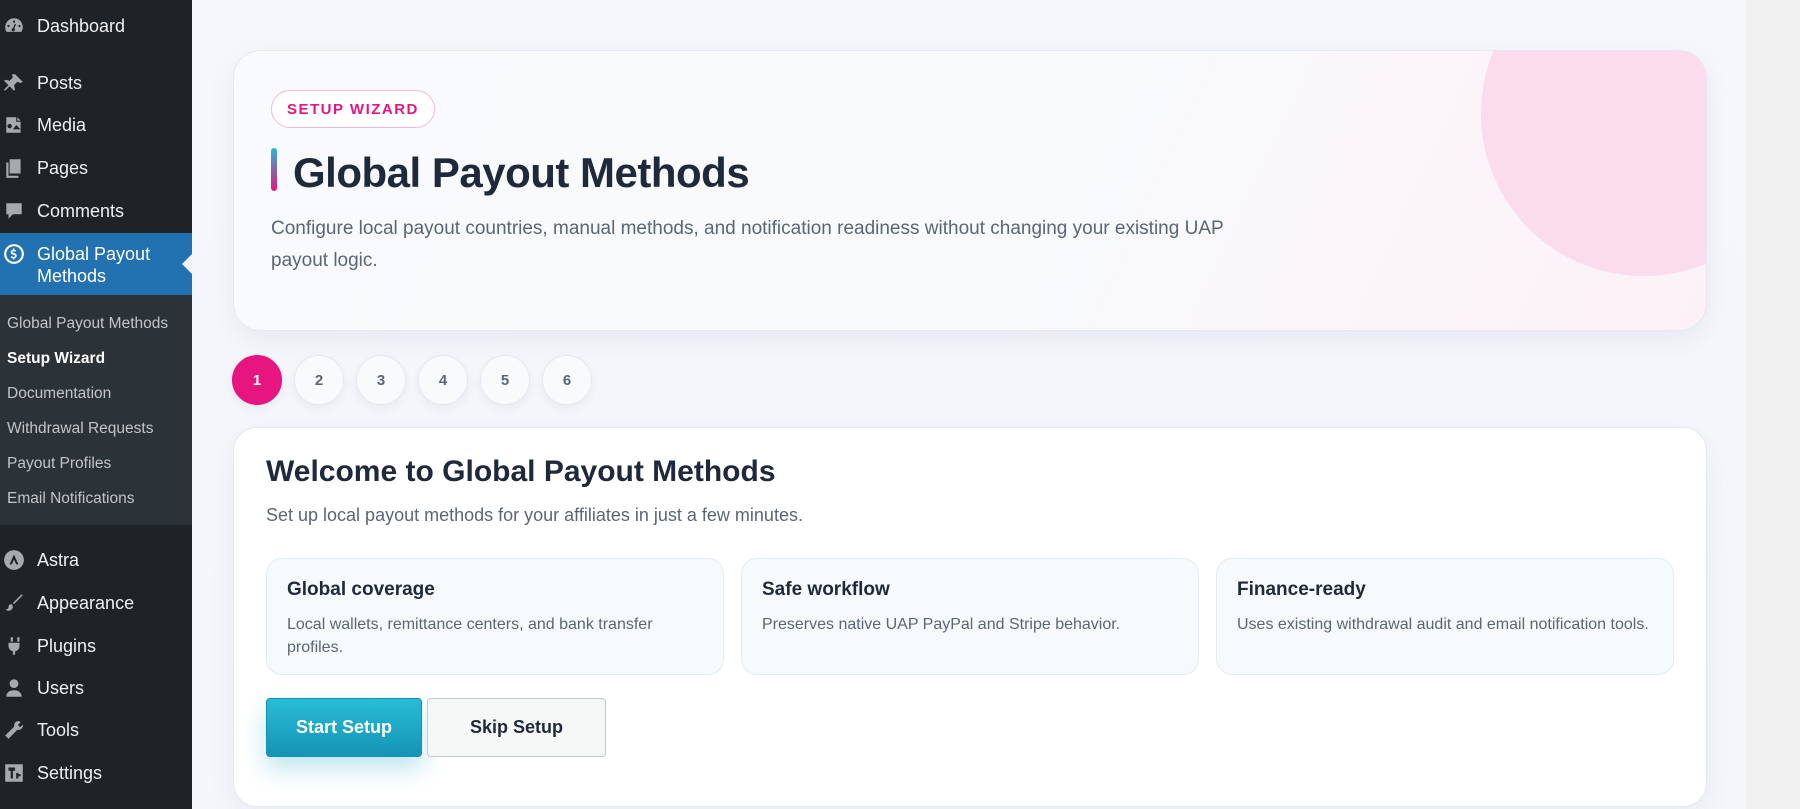  I want to click on sidebar-item-plugins: Plugins, so click(96, 646).